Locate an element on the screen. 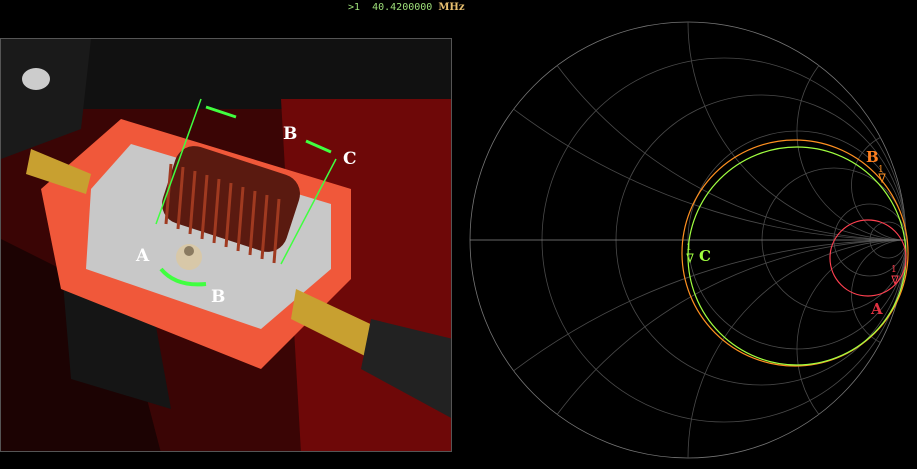  frequency-unit: MHz is located at coordinates (451, 7).